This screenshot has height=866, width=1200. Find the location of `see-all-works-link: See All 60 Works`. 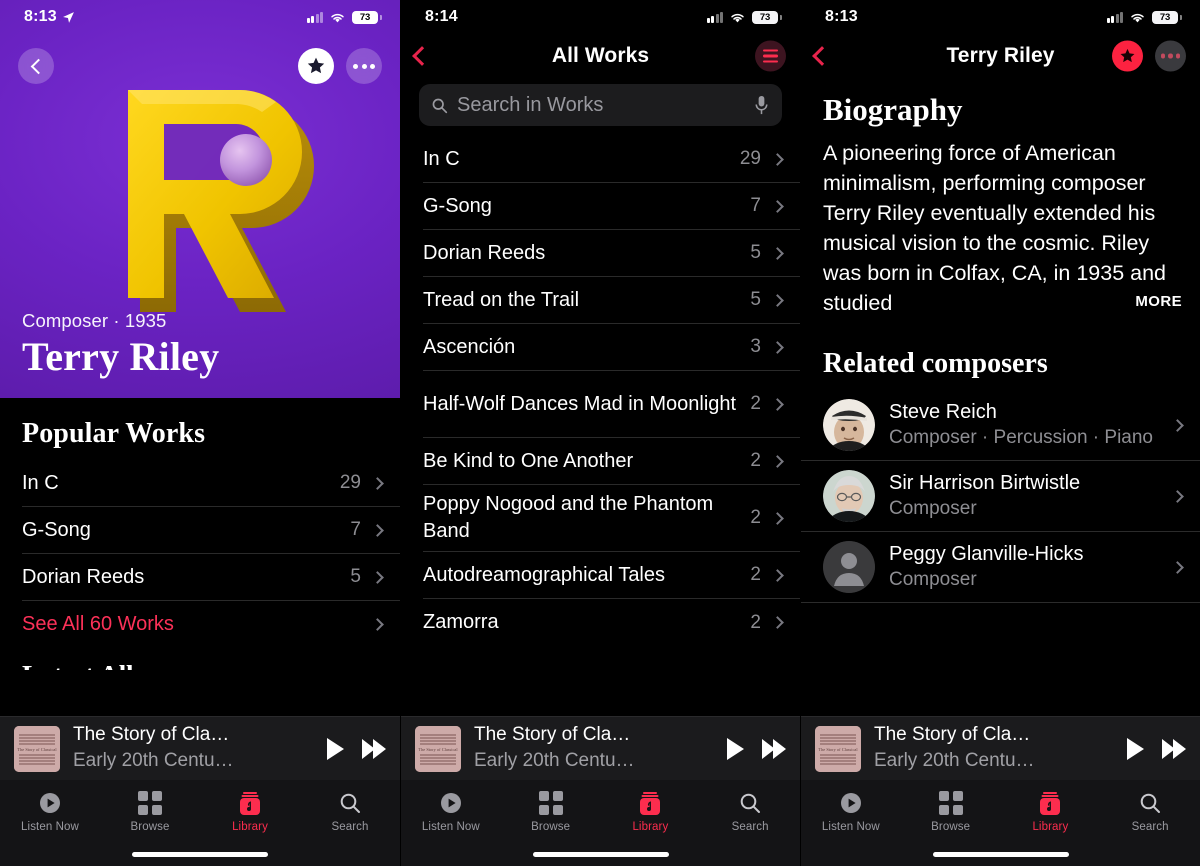

see-all-works-link: See All 60 Works is located at coordinates (211, 624).